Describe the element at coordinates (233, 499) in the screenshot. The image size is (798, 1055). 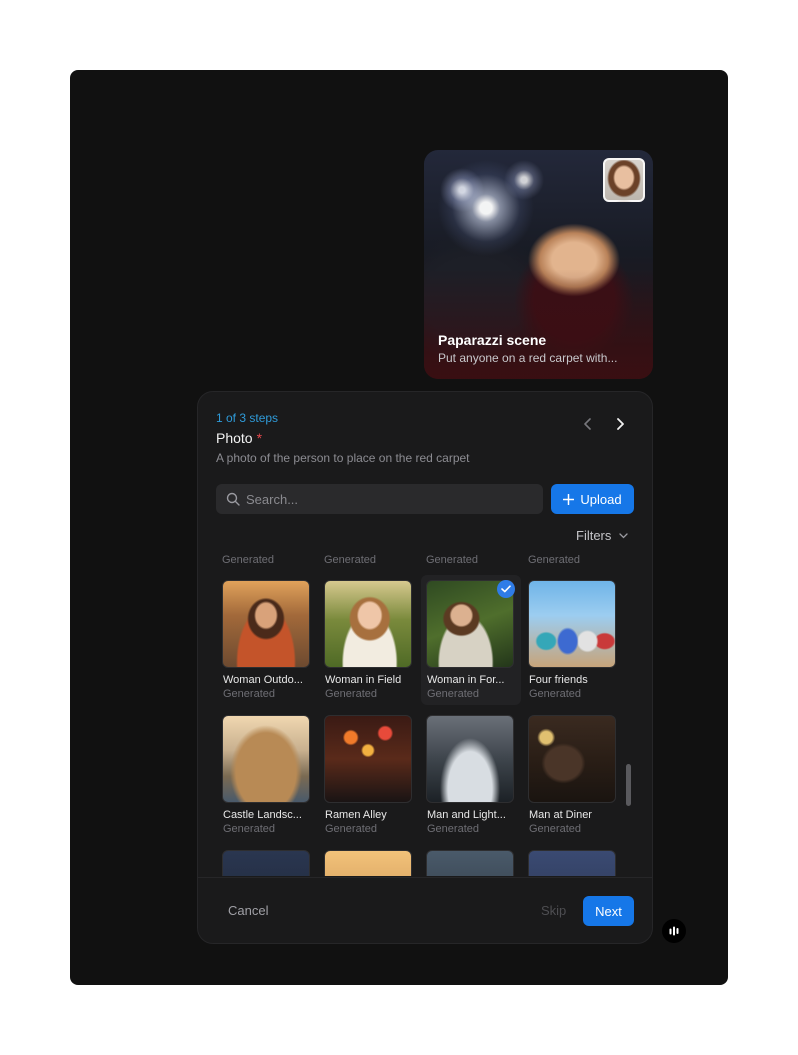
I see `search-icon` at that location.